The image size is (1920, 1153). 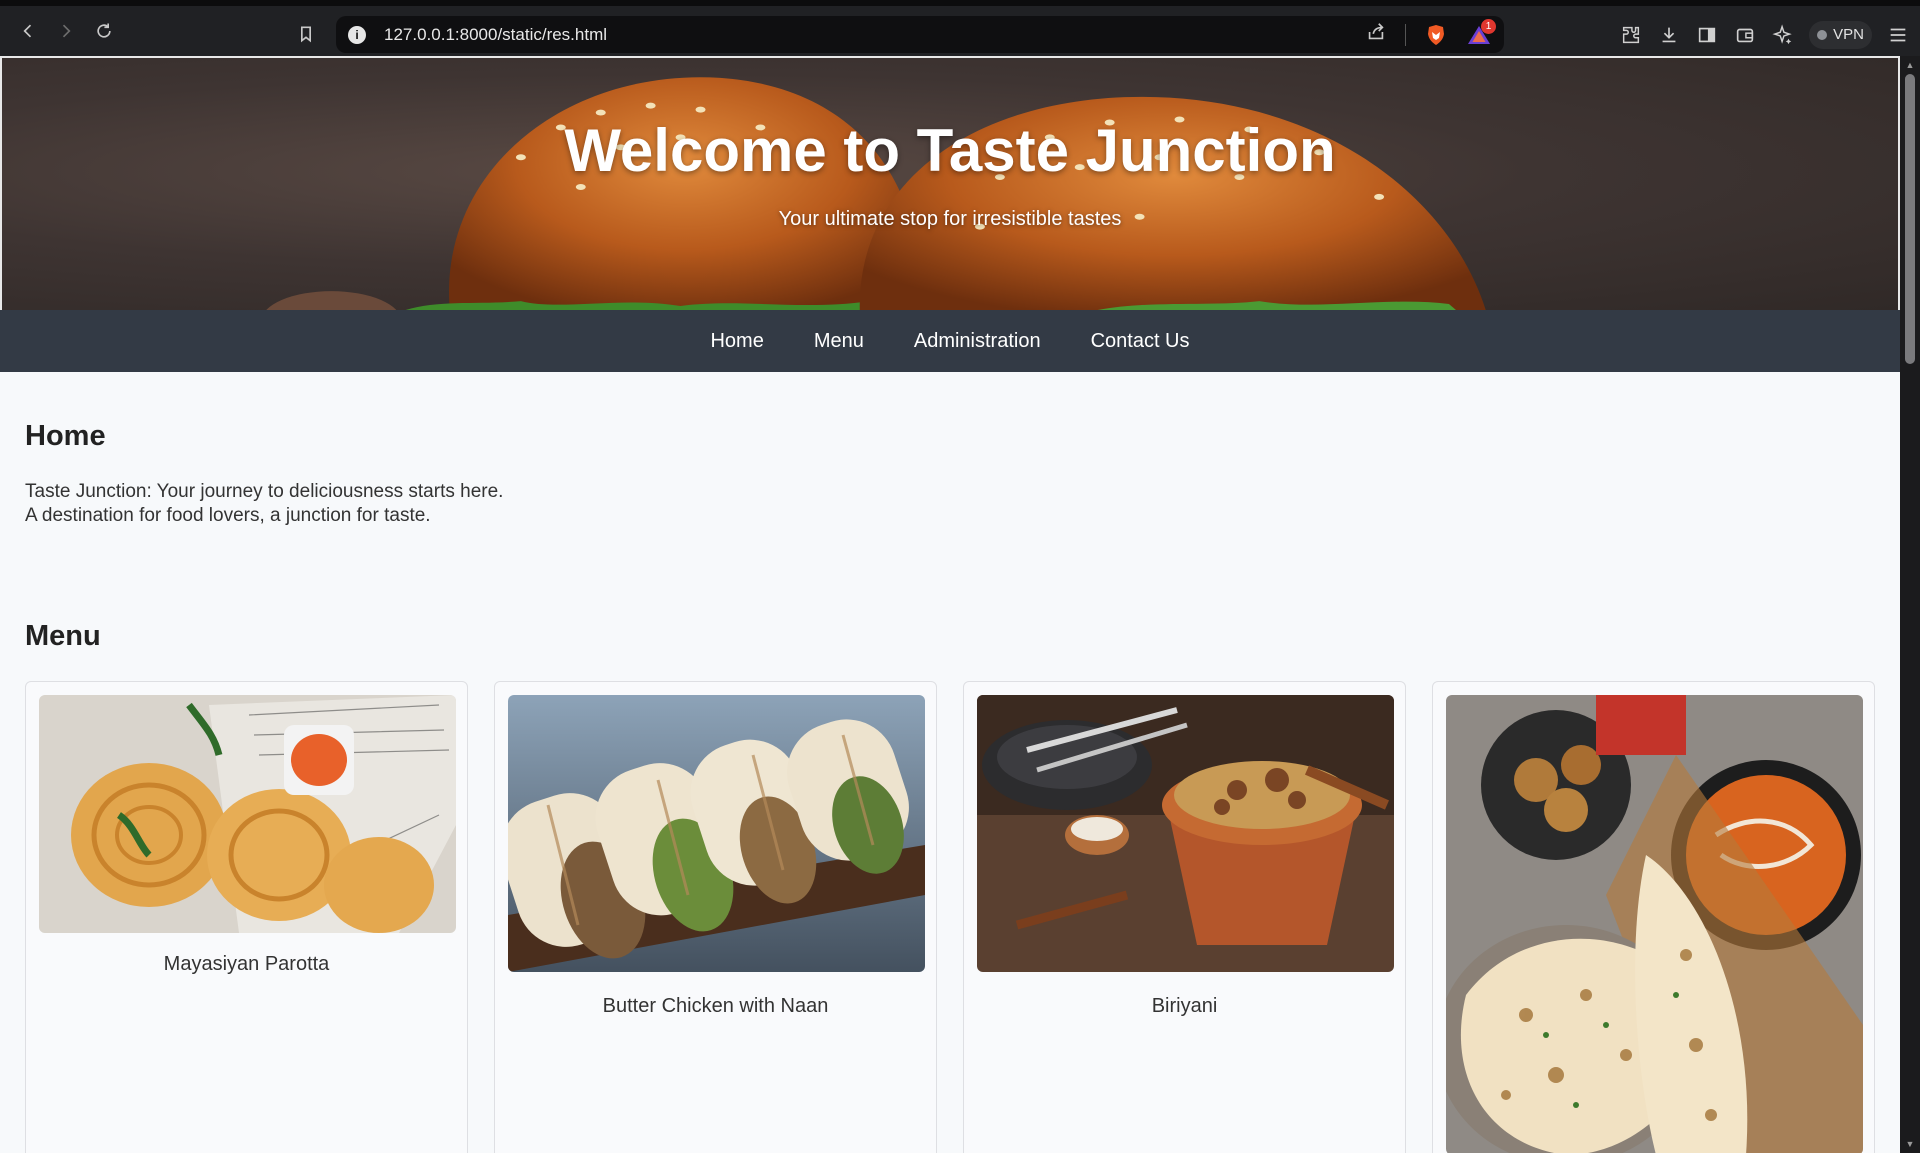 What do you see at coordinates (1184, 1006) in the screenshot?
I see `menu-item-name: Biriyani` at bounding box center [1184, 1006].